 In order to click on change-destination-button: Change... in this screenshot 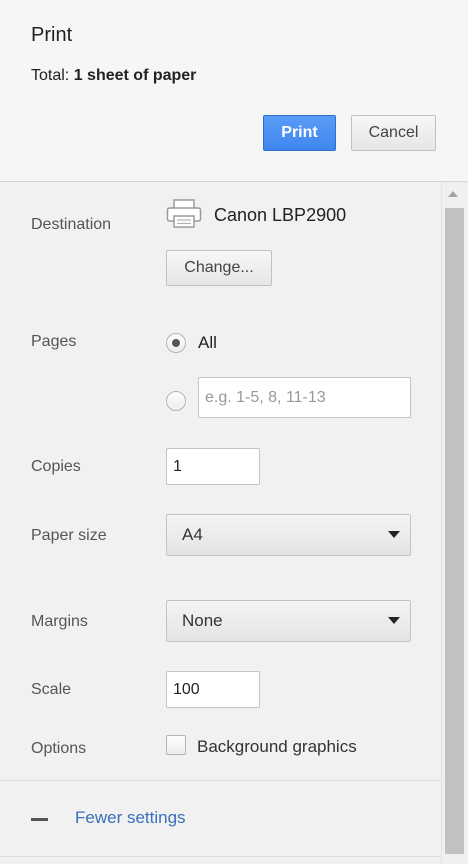, I will do `click(219, 268)`.